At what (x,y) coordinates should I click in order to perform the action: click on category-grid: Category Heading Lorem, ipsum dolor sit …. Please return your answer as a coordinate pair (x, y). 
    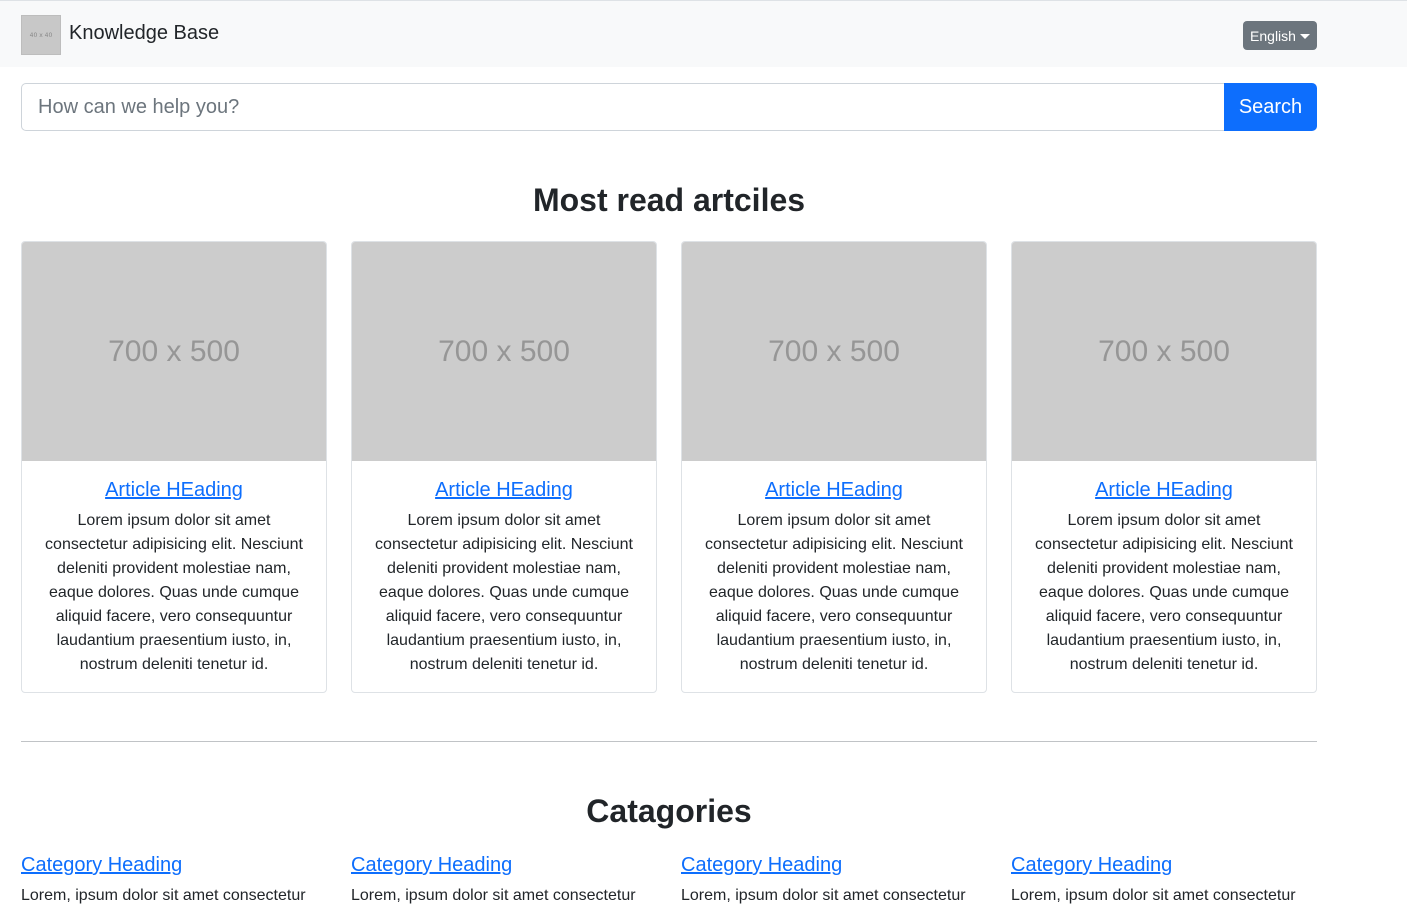
    Looking at the image, I should click on (669, 880).